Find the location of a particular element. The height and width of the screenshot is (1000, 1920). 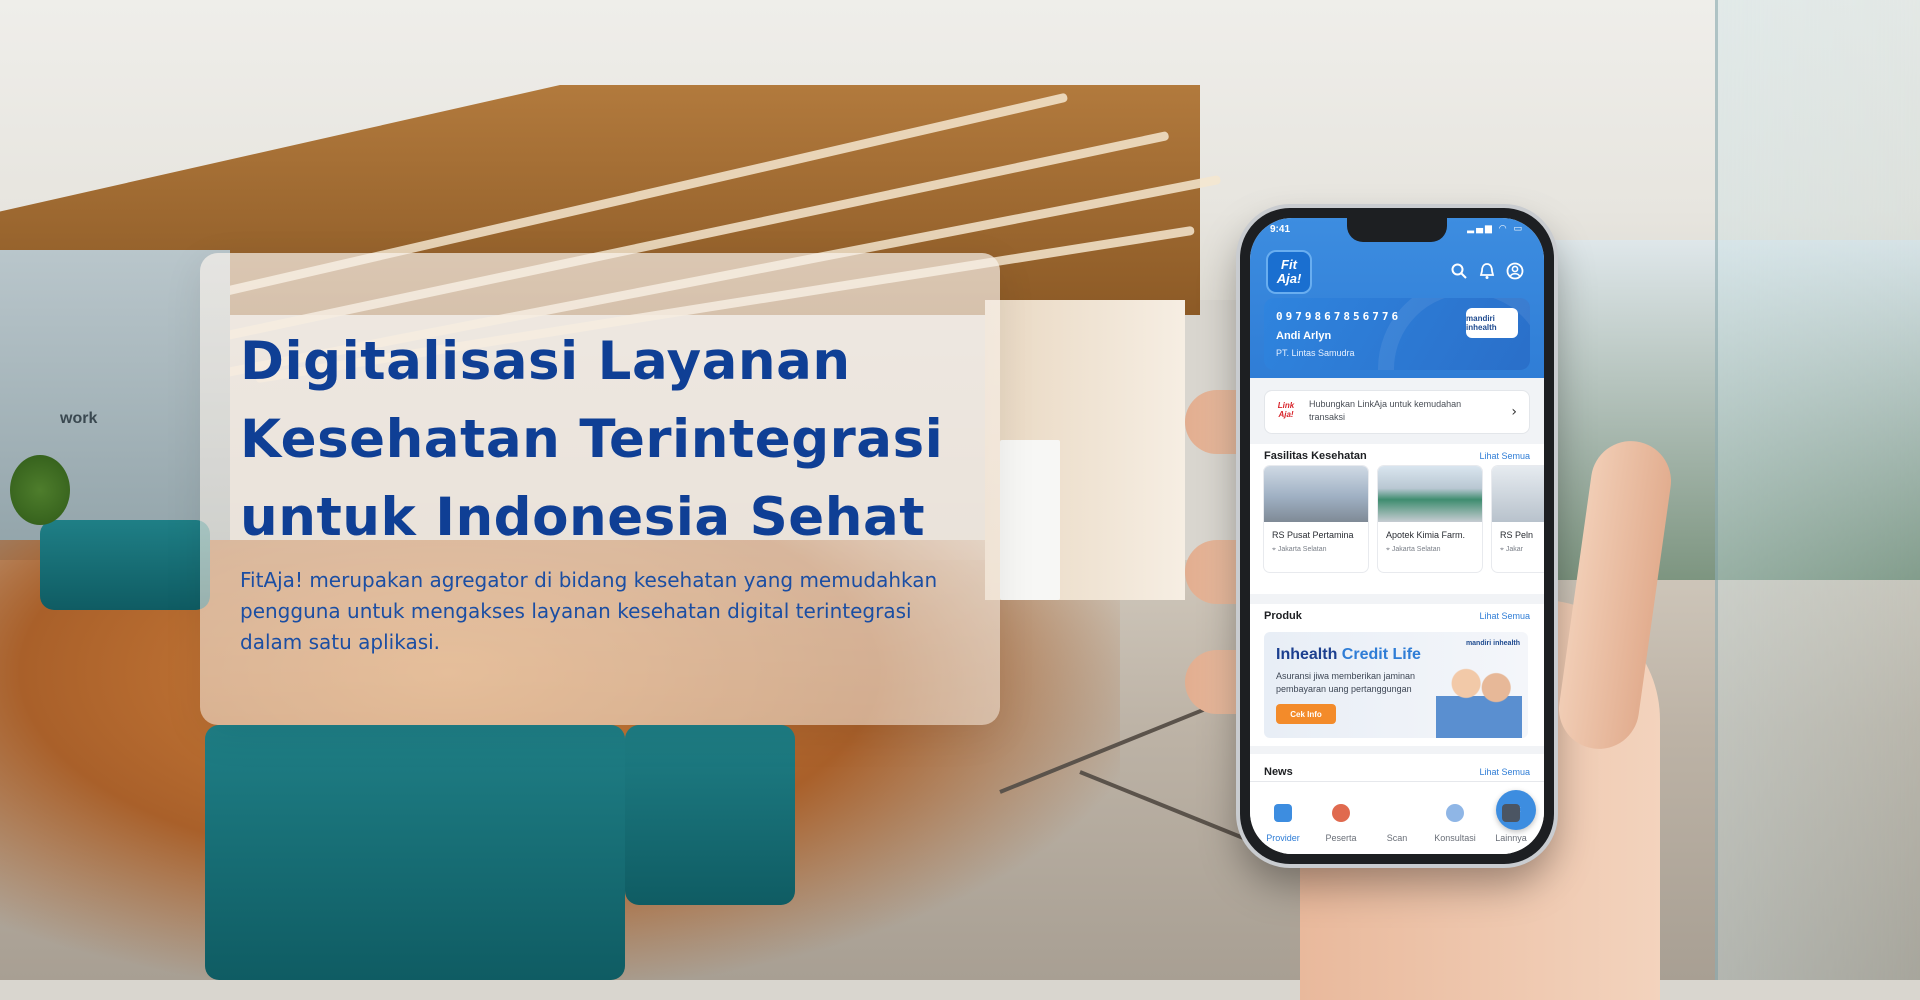

tab-label: Lainnya is located at coordinates (1511, 838).